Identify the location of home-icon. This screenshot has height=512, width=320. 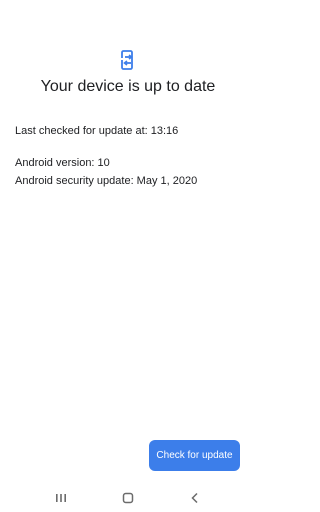
(128, 498).